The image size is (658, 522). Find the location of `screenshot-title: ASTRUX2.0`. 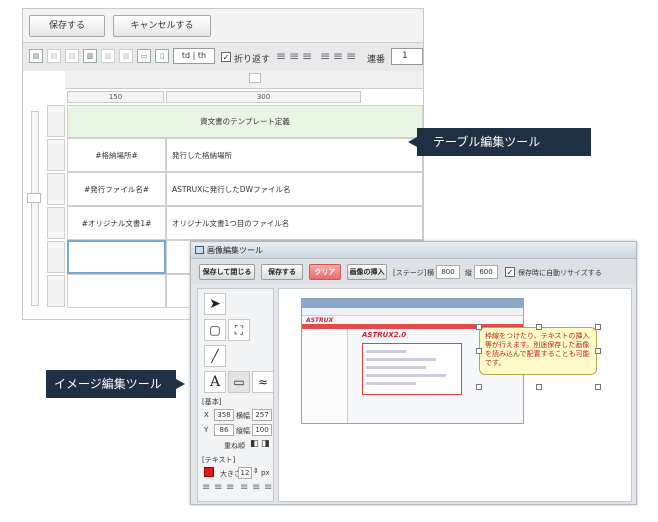

screenshot-title: ASTRUX2.0 is located at coordinates (384, 335).